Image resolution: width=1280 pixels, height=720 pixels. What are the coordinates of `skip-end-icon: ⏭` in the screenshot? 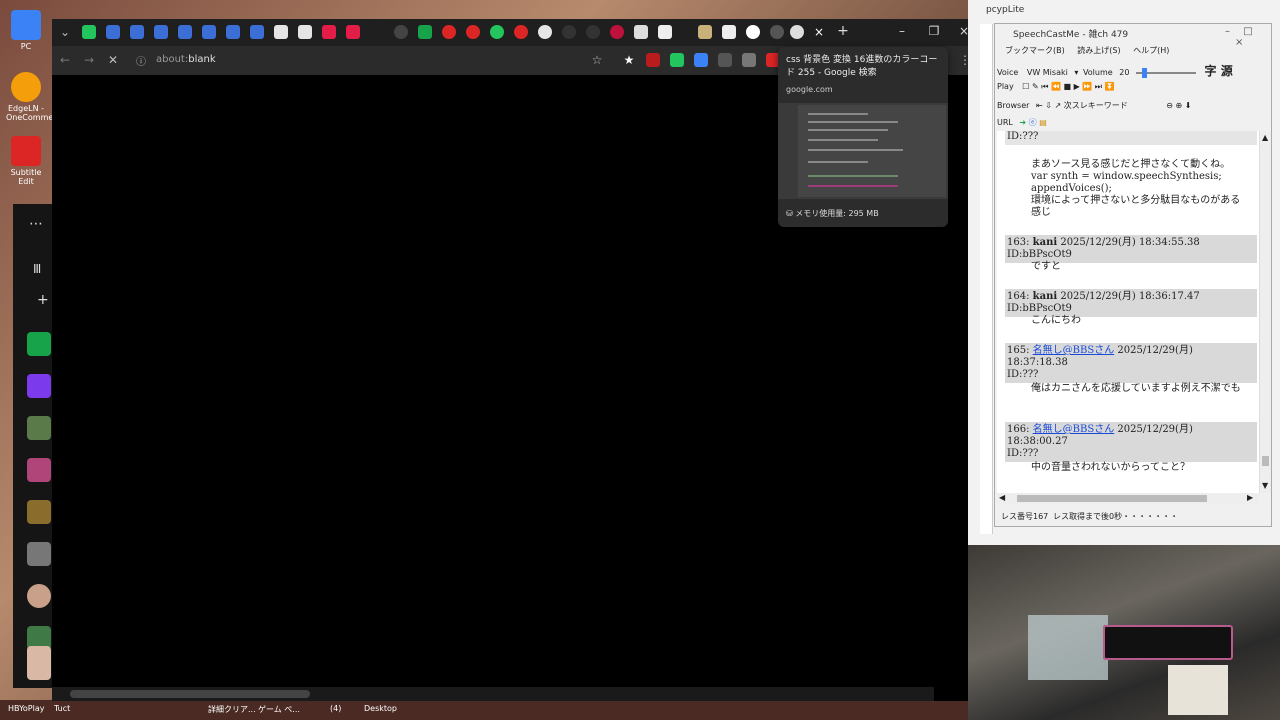 It's located at (1098, 86).